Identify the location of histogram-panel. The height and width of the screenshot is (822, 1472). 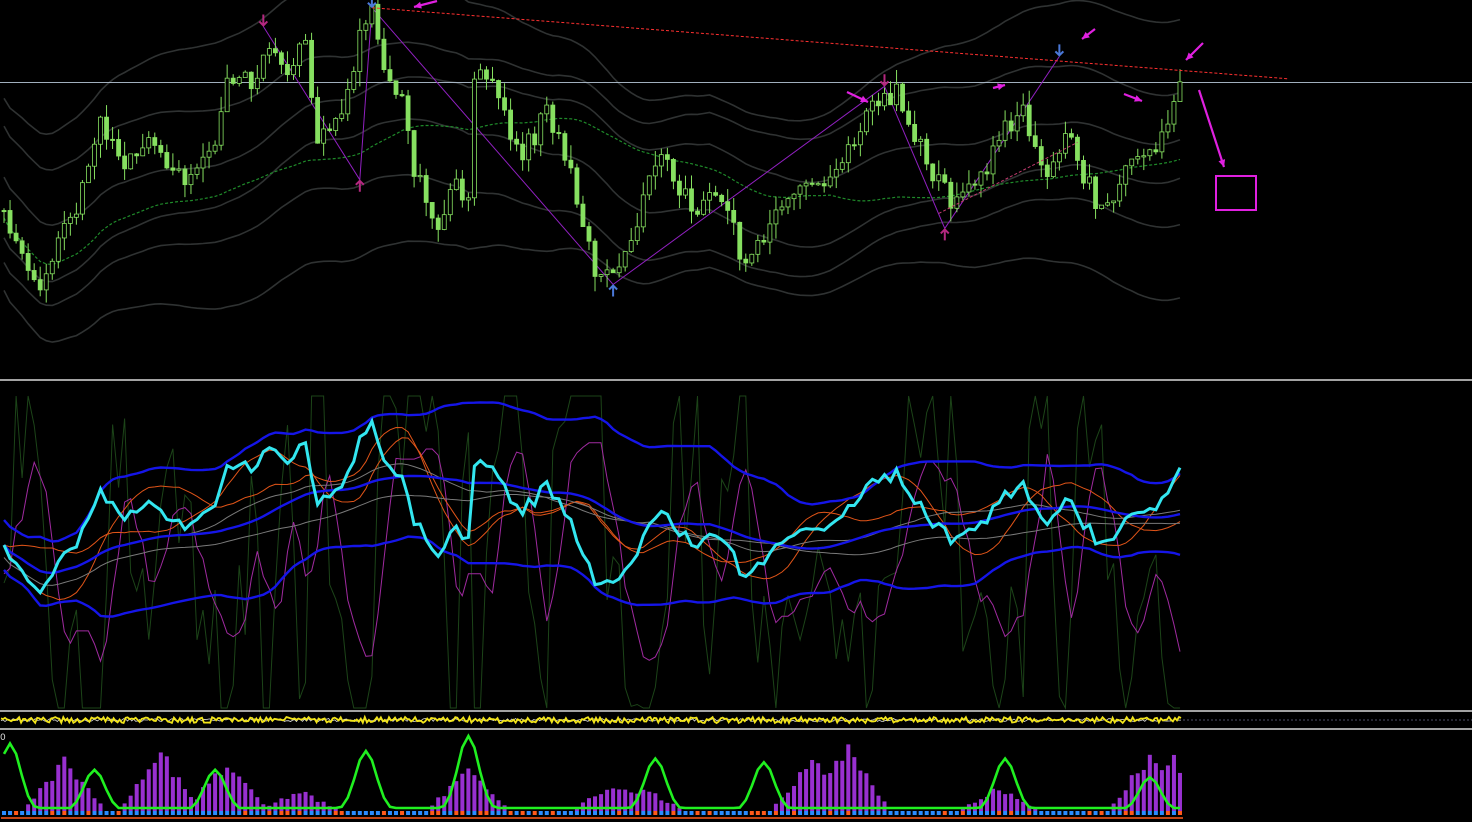
(592, 776).